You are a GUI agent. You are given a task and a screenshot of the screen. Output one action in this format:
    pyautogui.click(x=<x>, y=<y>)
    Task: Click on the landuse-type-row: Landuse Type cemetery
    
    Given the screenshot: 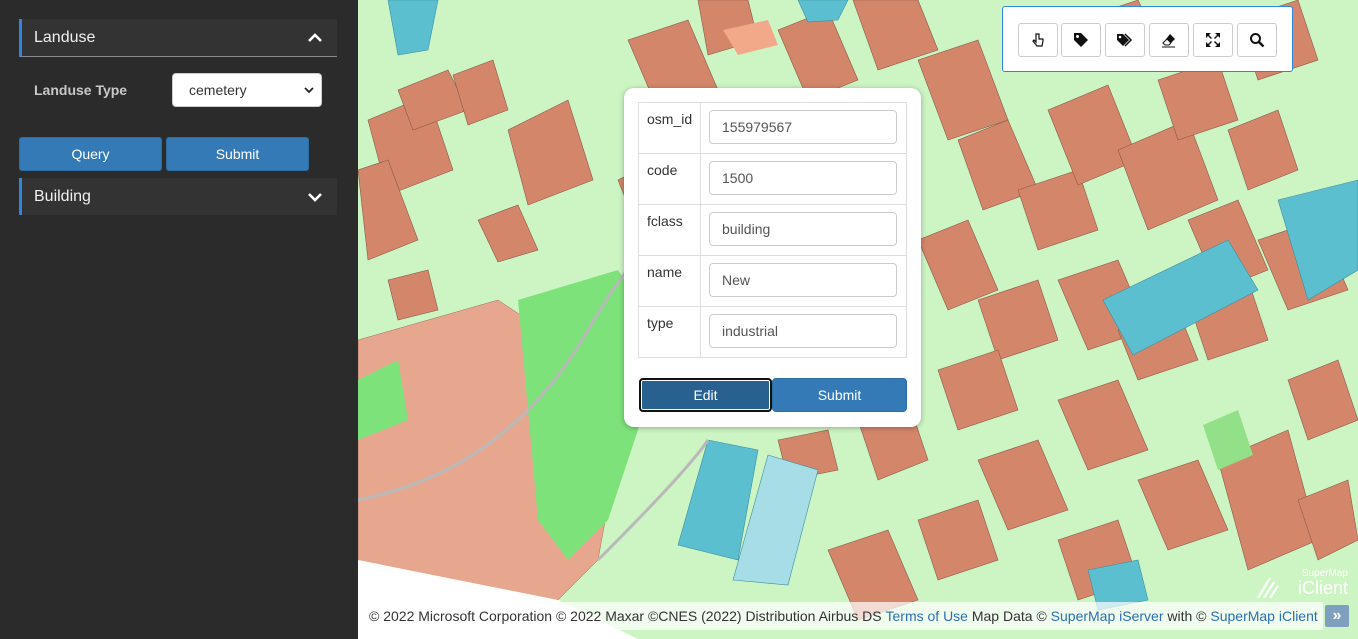 What is the action you would take?
    pyautogui.click(x=178, y=90)
    